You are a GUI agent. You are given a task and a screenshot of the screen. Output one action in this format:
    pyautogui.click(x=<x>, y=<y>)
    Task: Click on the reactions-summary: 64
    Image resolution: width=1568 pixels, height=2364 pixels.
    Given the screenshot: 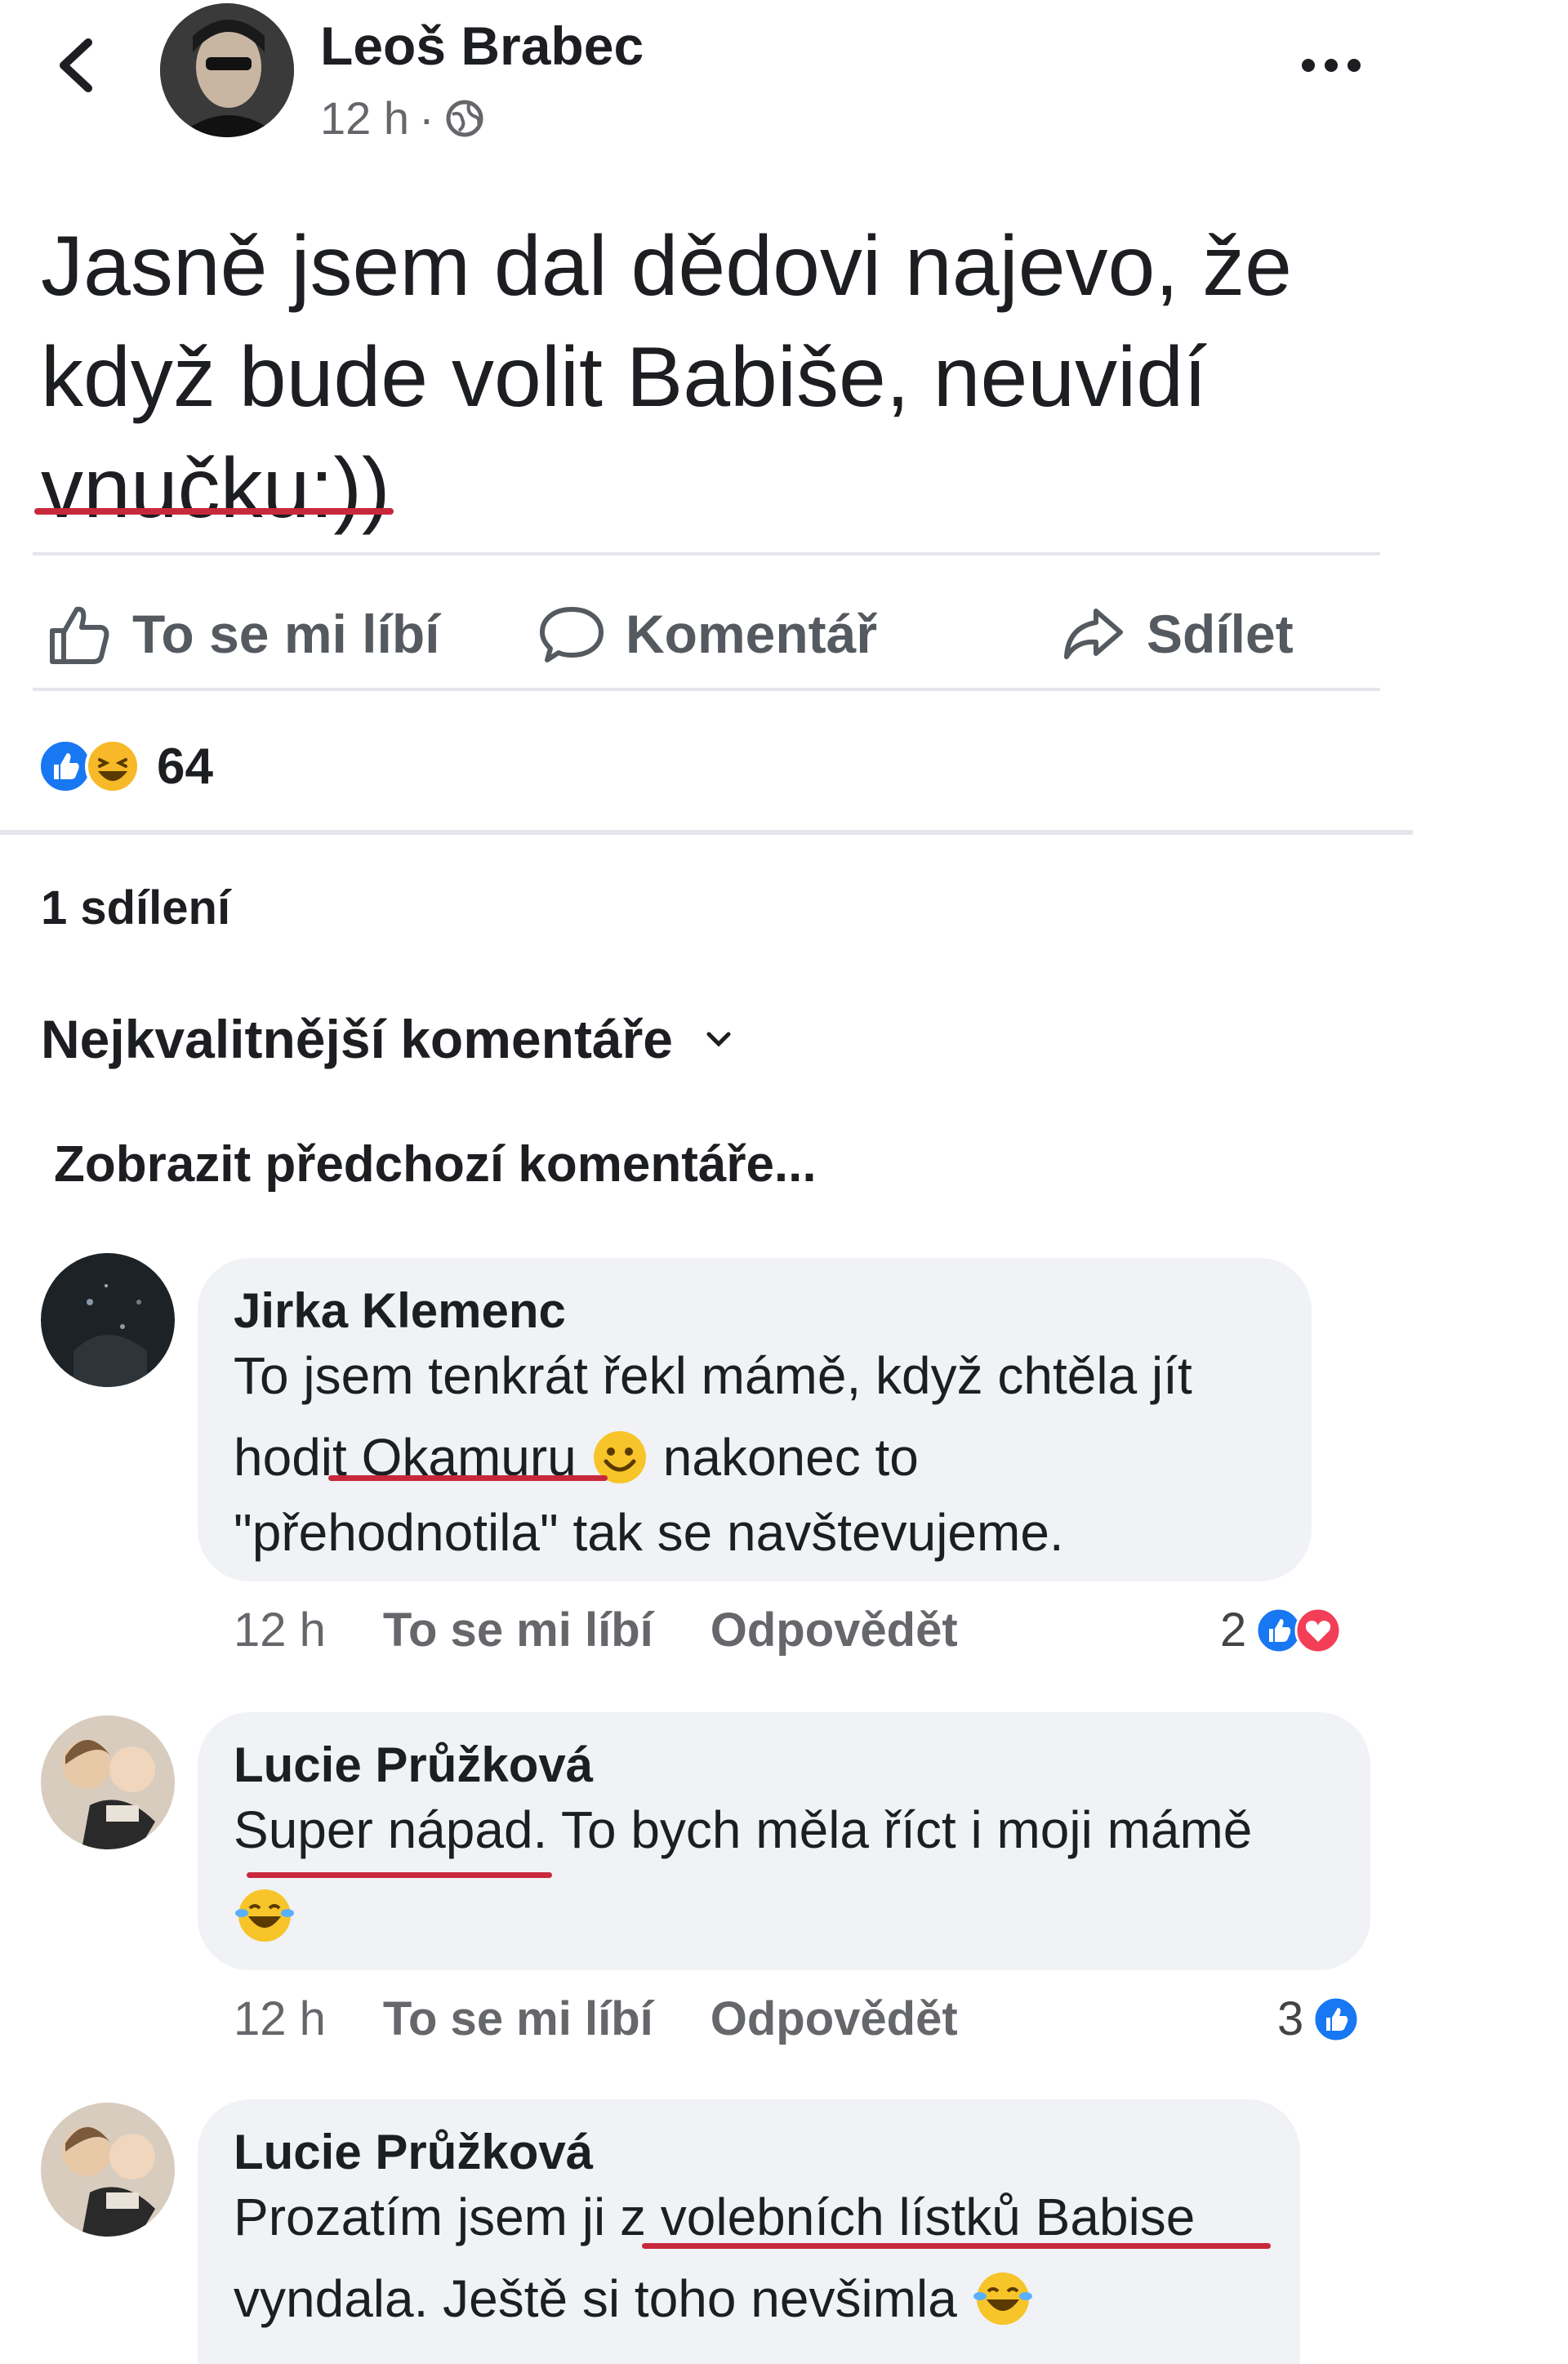 What is the action you would take?
    pyautogui.click(x=125, y=767)
    